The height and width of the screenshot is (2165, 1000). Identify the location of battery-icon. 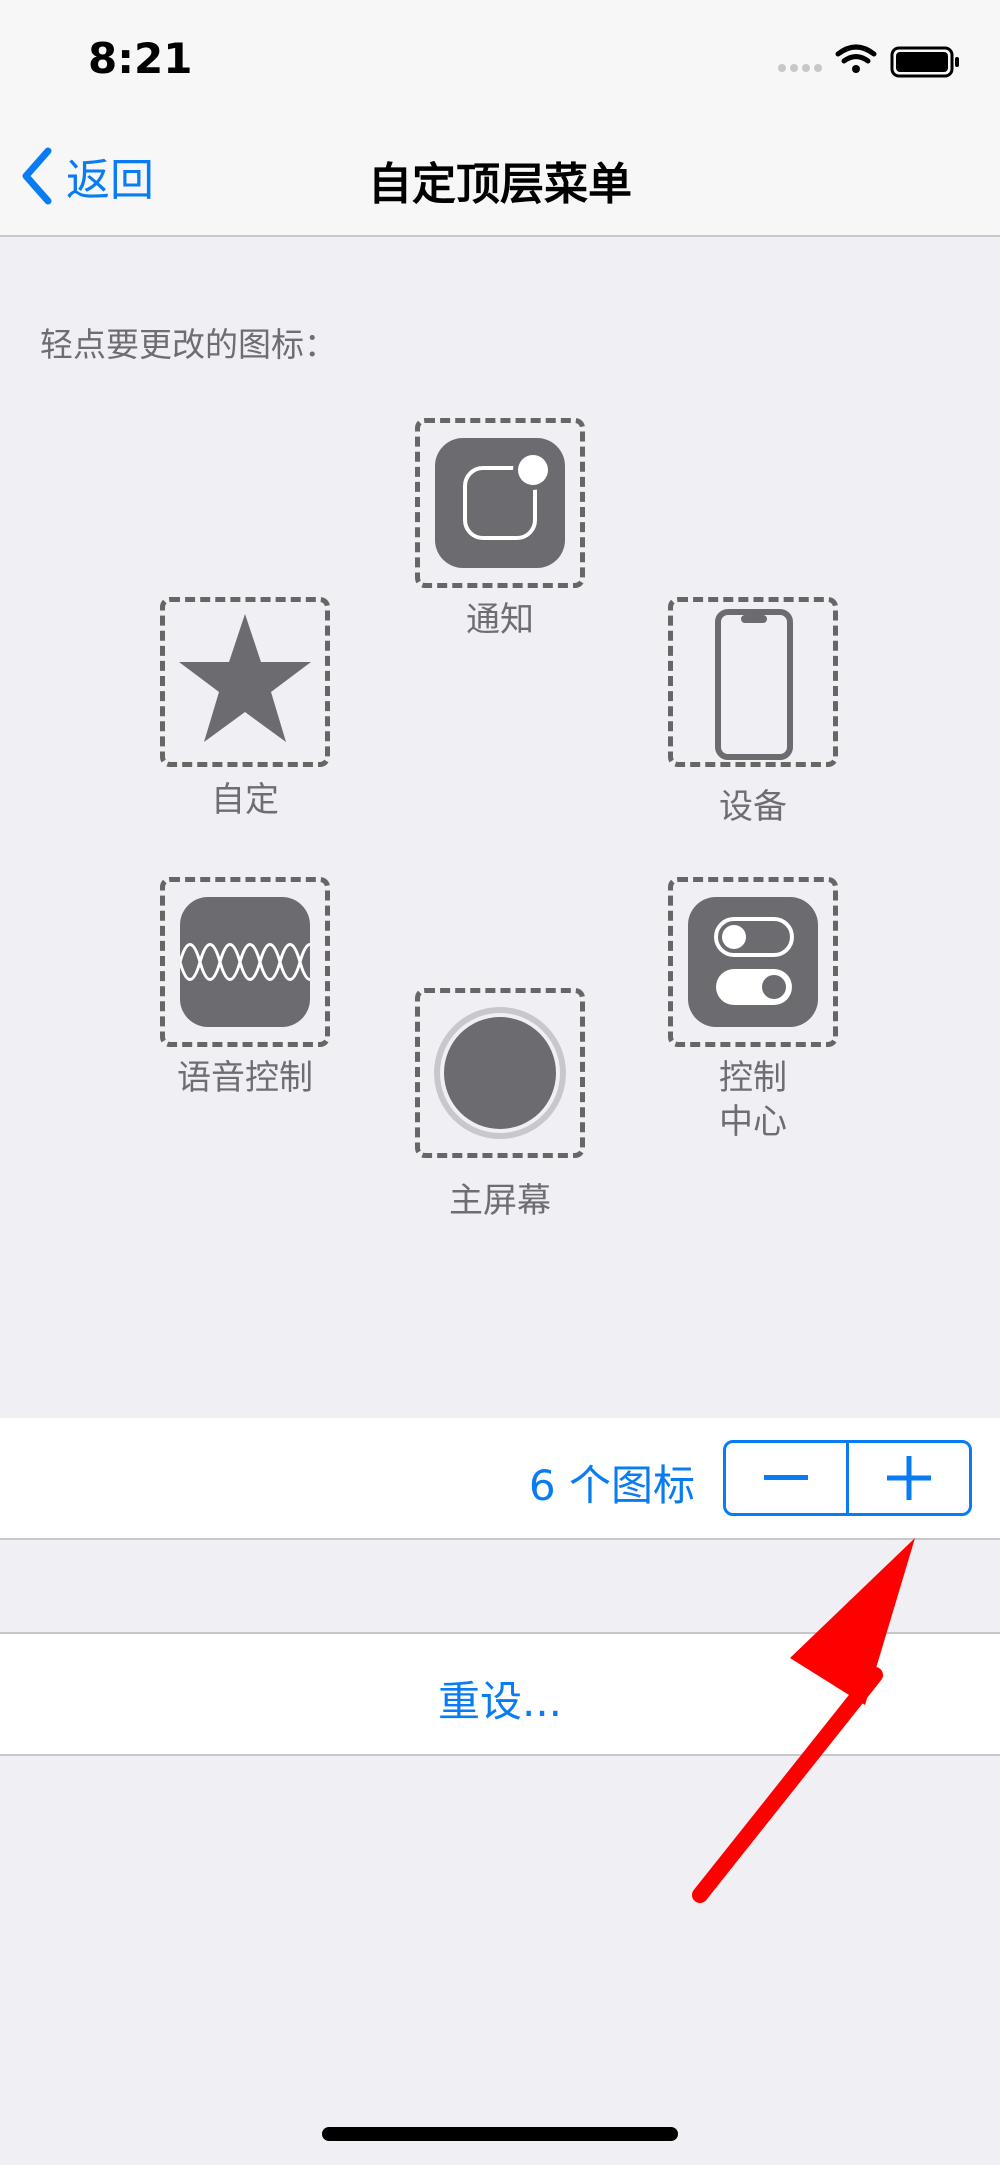
(924, 62).